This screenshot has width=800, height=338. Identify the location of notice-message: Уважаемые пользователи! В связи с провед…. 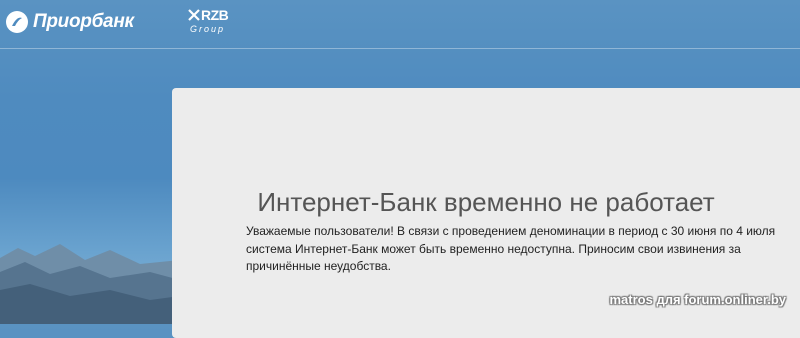
(511, 248).